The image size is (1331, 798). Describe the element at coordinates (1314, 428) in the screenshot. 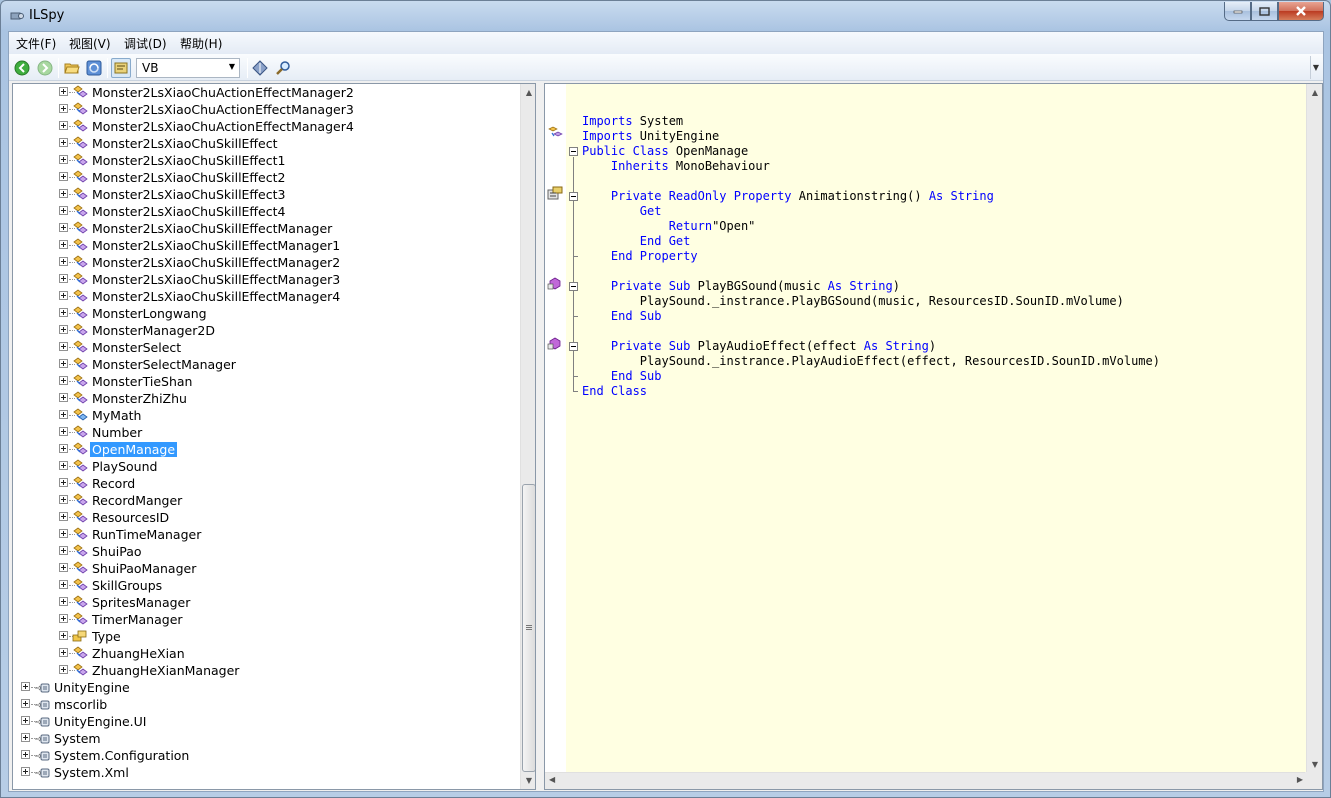

I see `code-vertical-scrollbar: ▲ ▼` at that location.